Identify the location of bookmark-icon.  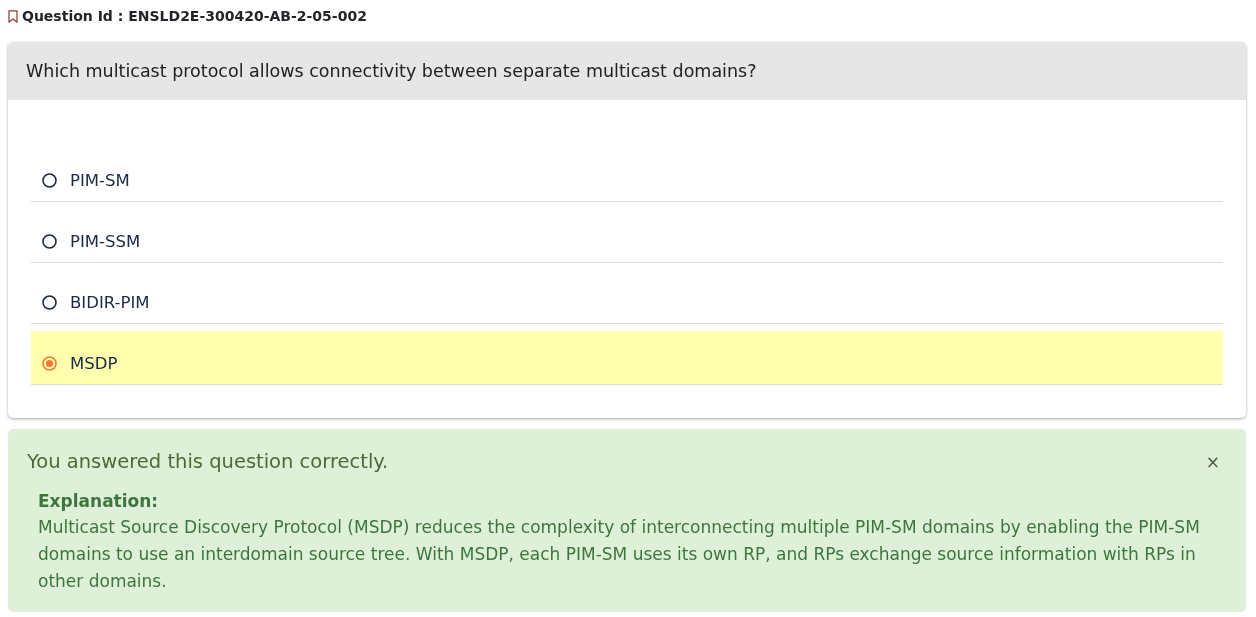
(13, 16).